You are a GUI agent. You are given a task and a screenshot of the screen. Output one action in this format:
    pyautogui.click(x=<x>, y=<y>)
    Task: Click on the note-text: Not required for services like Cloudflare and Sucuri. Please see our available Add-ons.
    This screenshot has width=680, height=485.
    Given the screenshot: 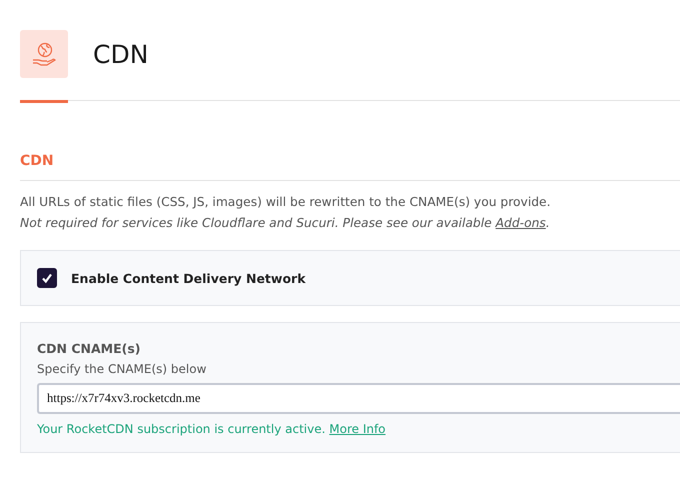 What is the action you would take?
    pyautogui.click(x=285, y=223)
    